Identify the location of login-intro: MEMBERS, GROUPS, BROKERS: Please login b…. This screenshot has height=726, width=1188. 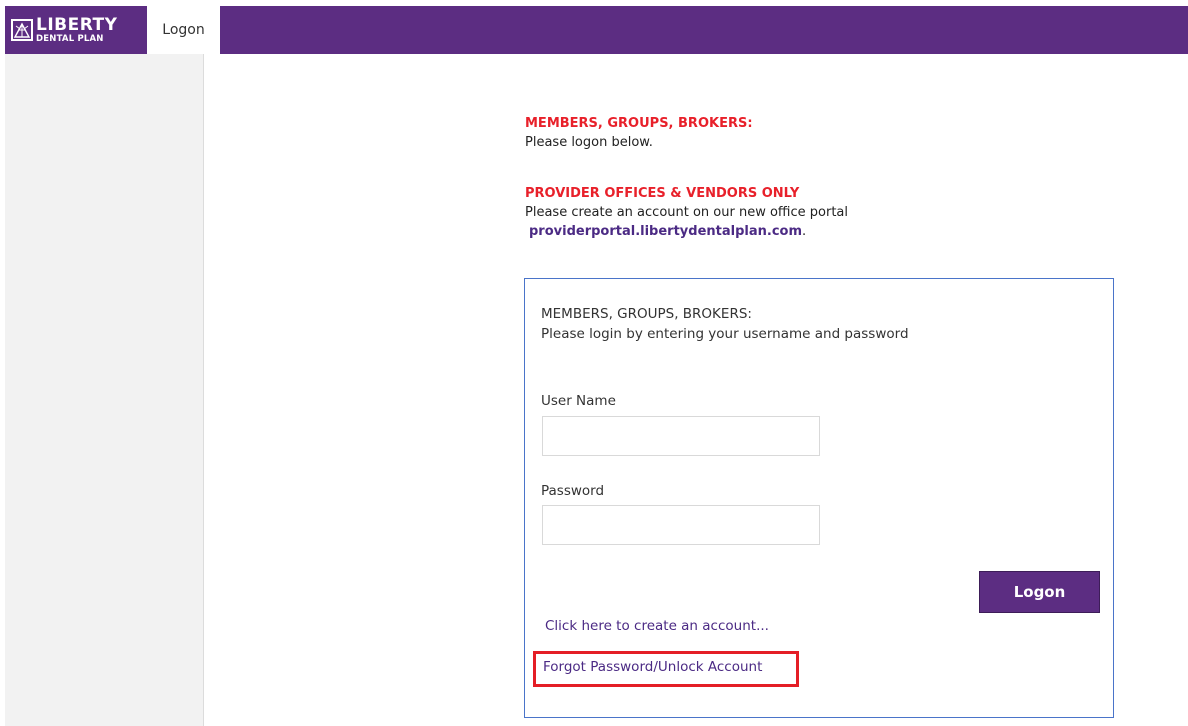
(725, 324).